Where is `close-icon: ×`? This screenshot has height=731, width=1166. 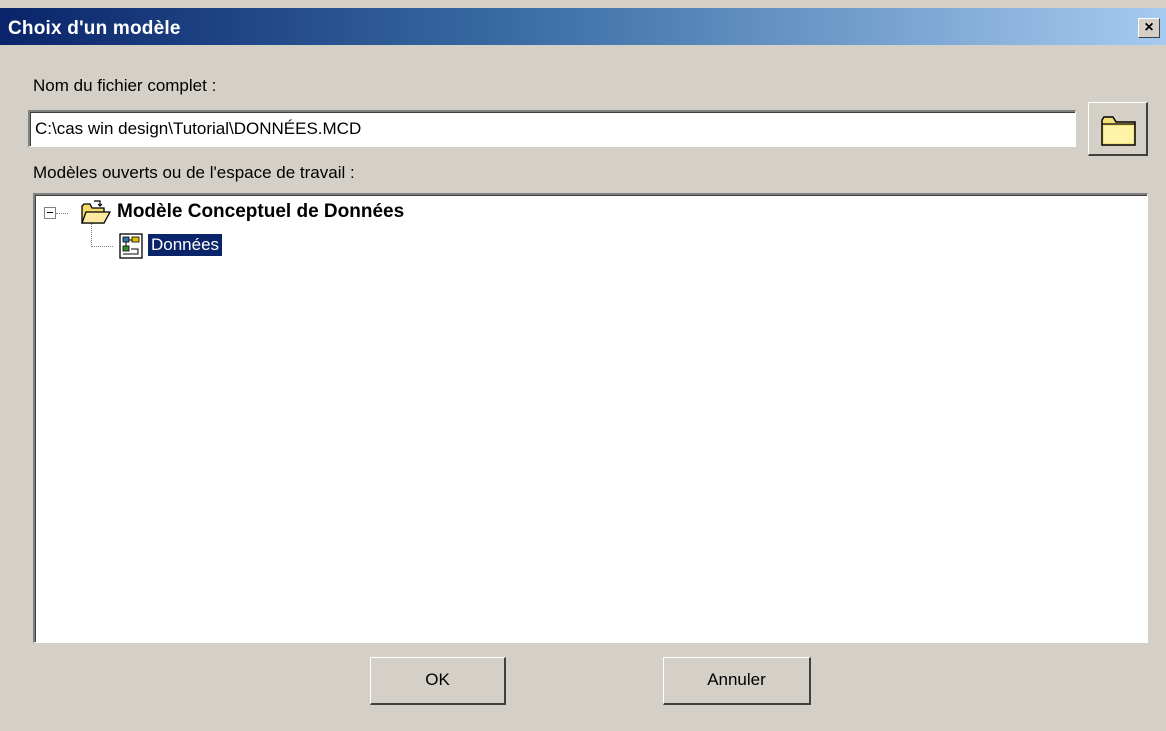 close-icon: × is located at coordinates (1149, 27).